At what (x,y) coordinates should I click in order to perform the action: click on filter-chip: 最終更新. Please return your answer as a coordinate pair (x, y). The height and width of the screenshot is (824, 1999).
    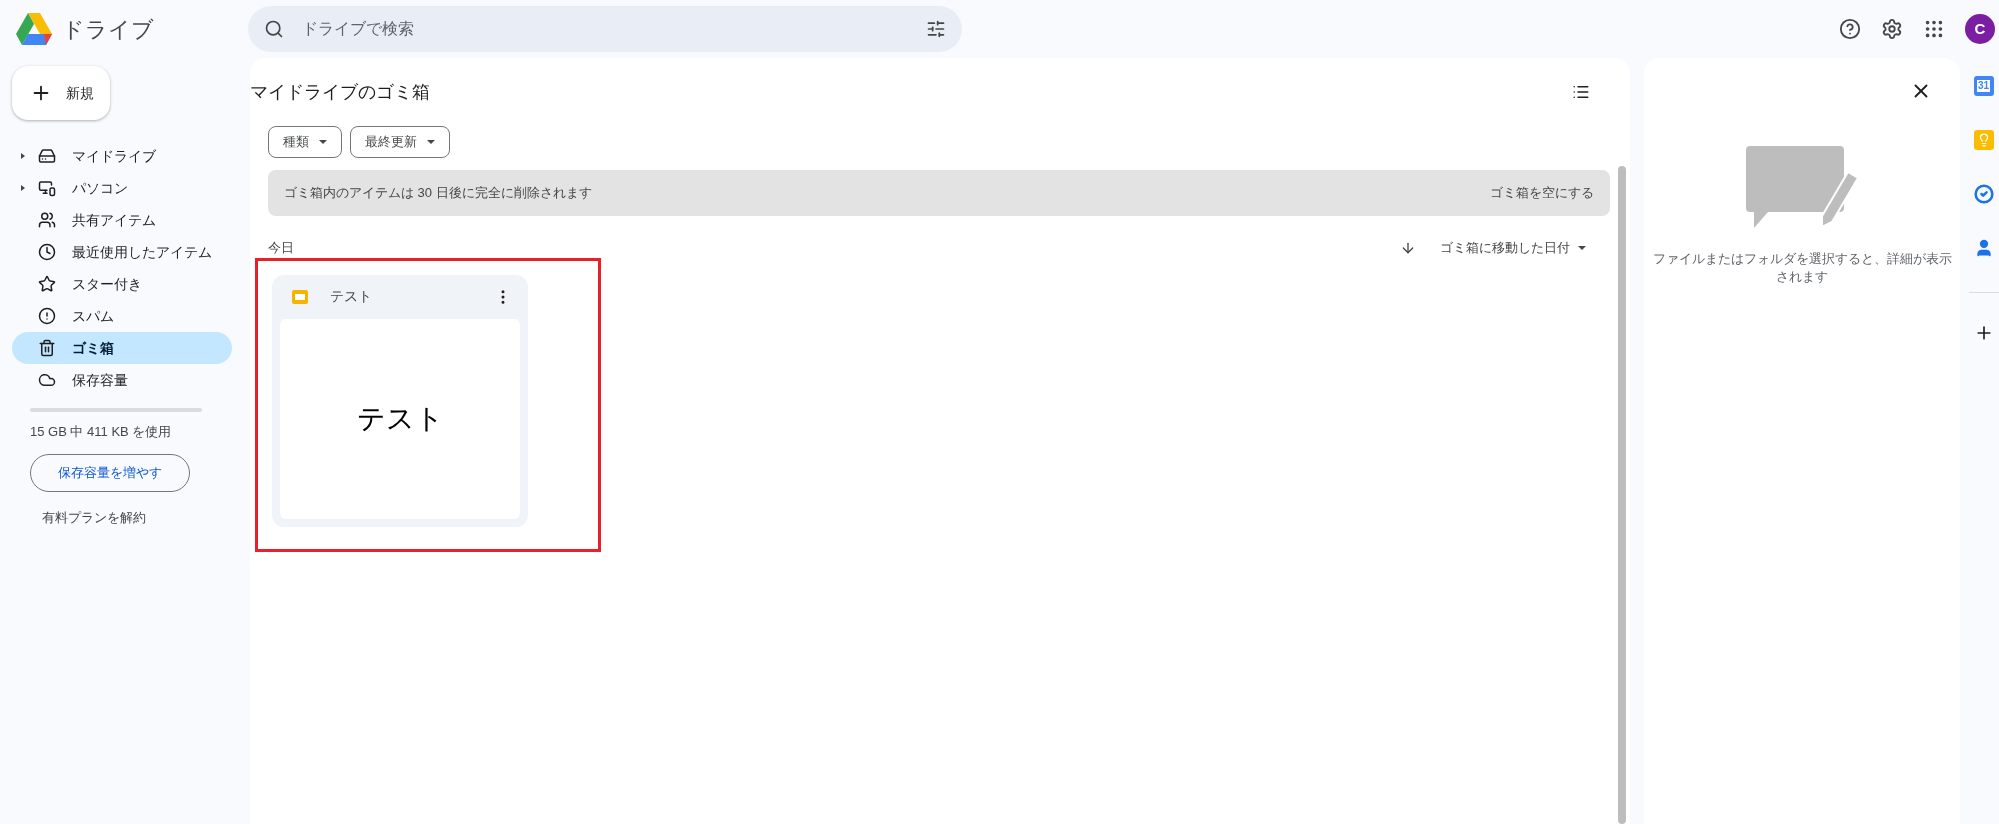
    Looking at the image, I should click on (400, 142).